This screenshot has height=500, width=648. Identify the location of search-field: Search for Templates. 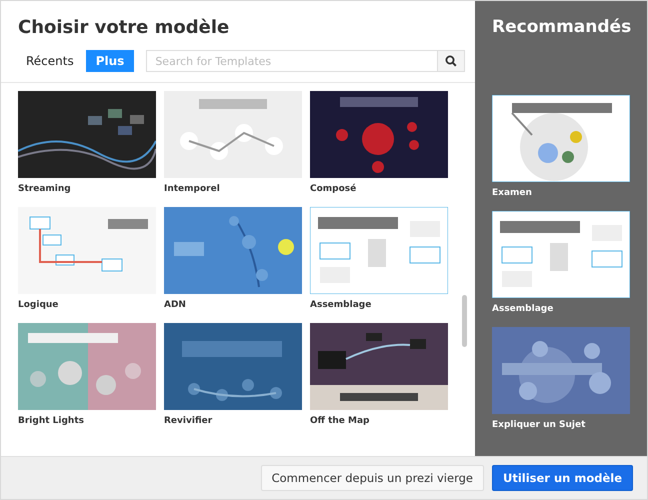
(291, 61).